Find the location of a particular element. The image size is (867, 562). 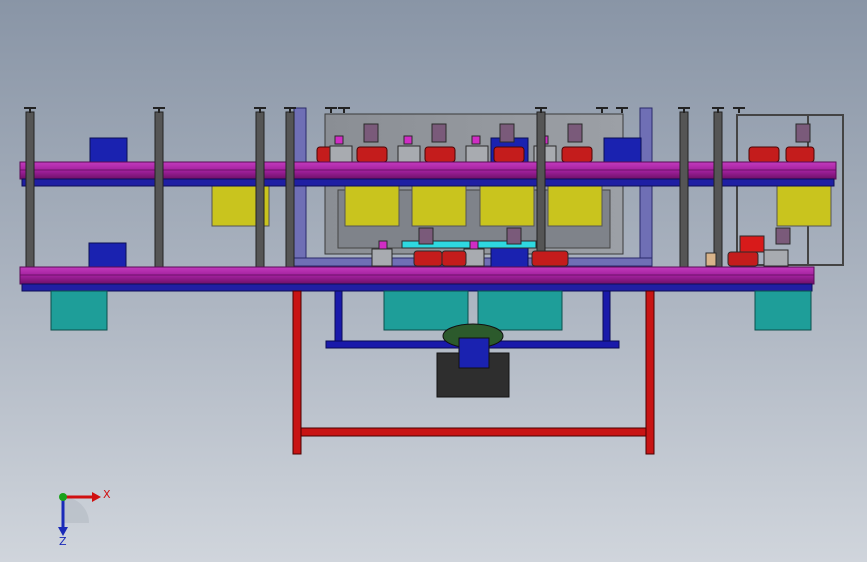

post-caps is located at coordinates (384, 110).